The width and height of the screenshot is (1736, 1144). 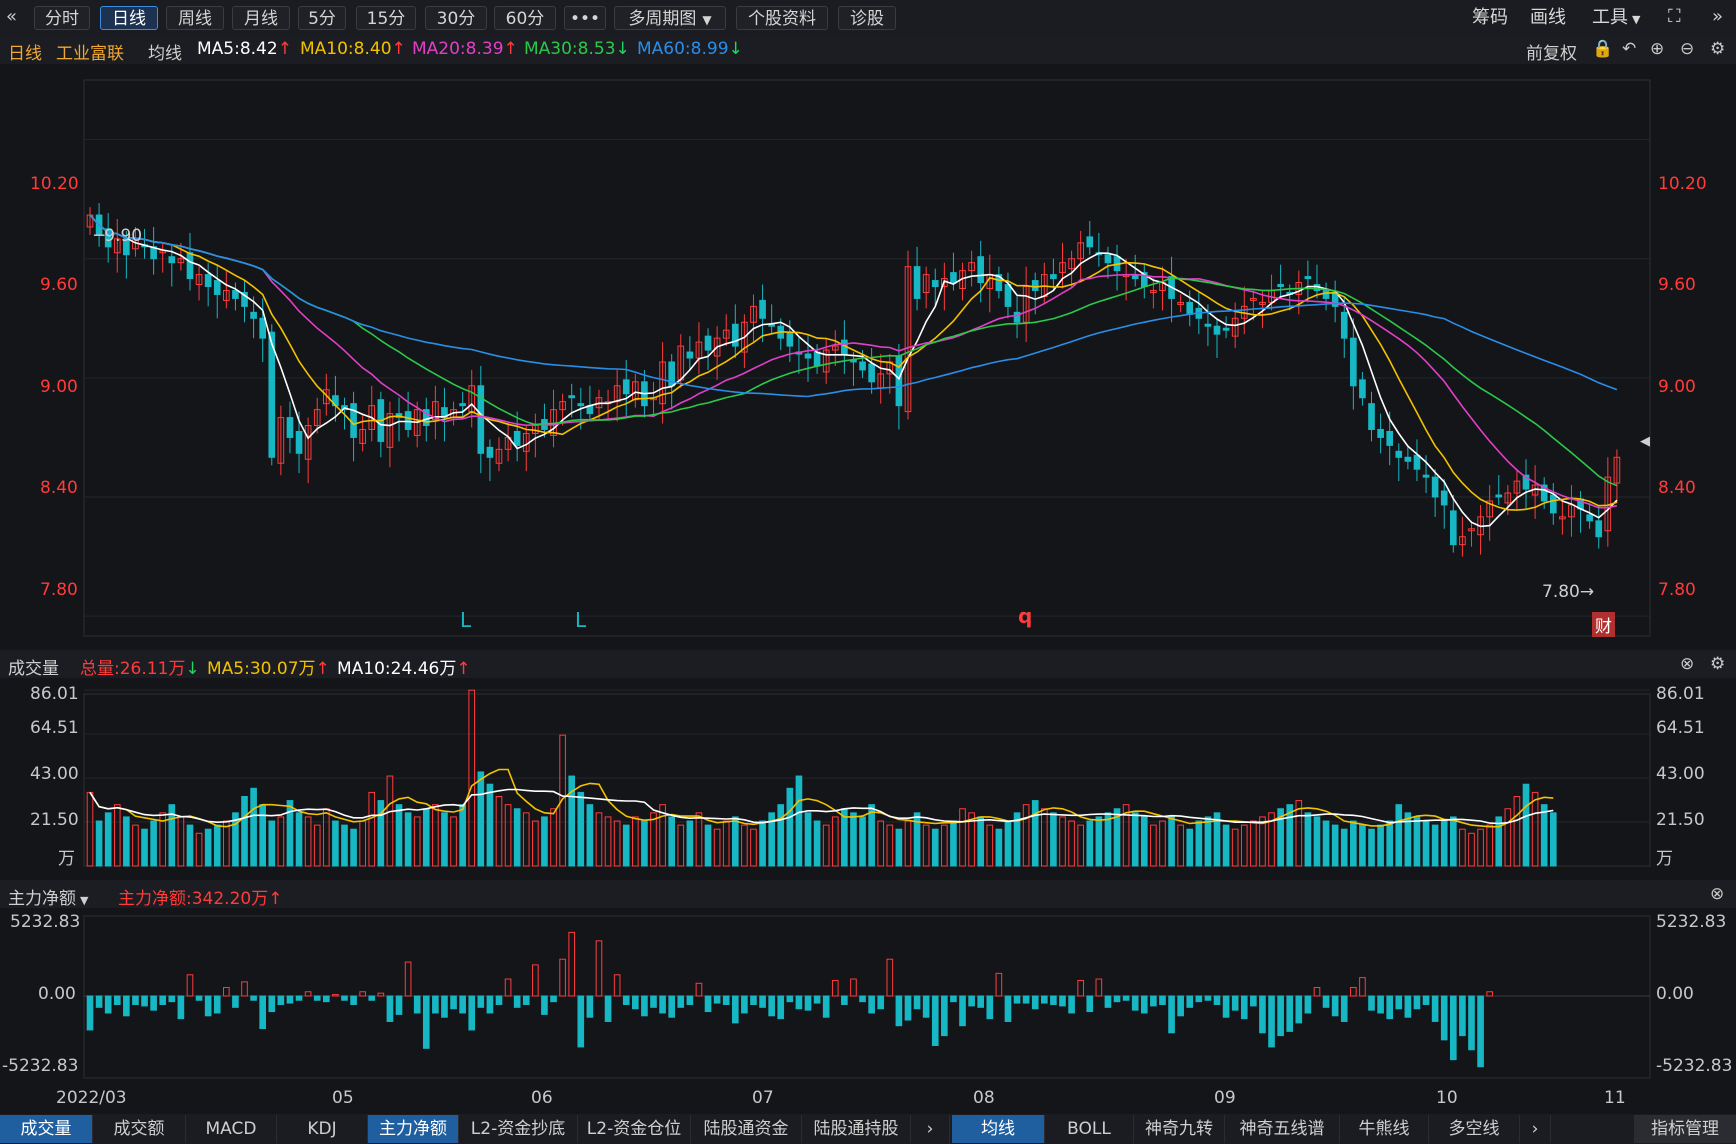 I want to click on period-button-5min: 5分, so click(x=322, y=18).